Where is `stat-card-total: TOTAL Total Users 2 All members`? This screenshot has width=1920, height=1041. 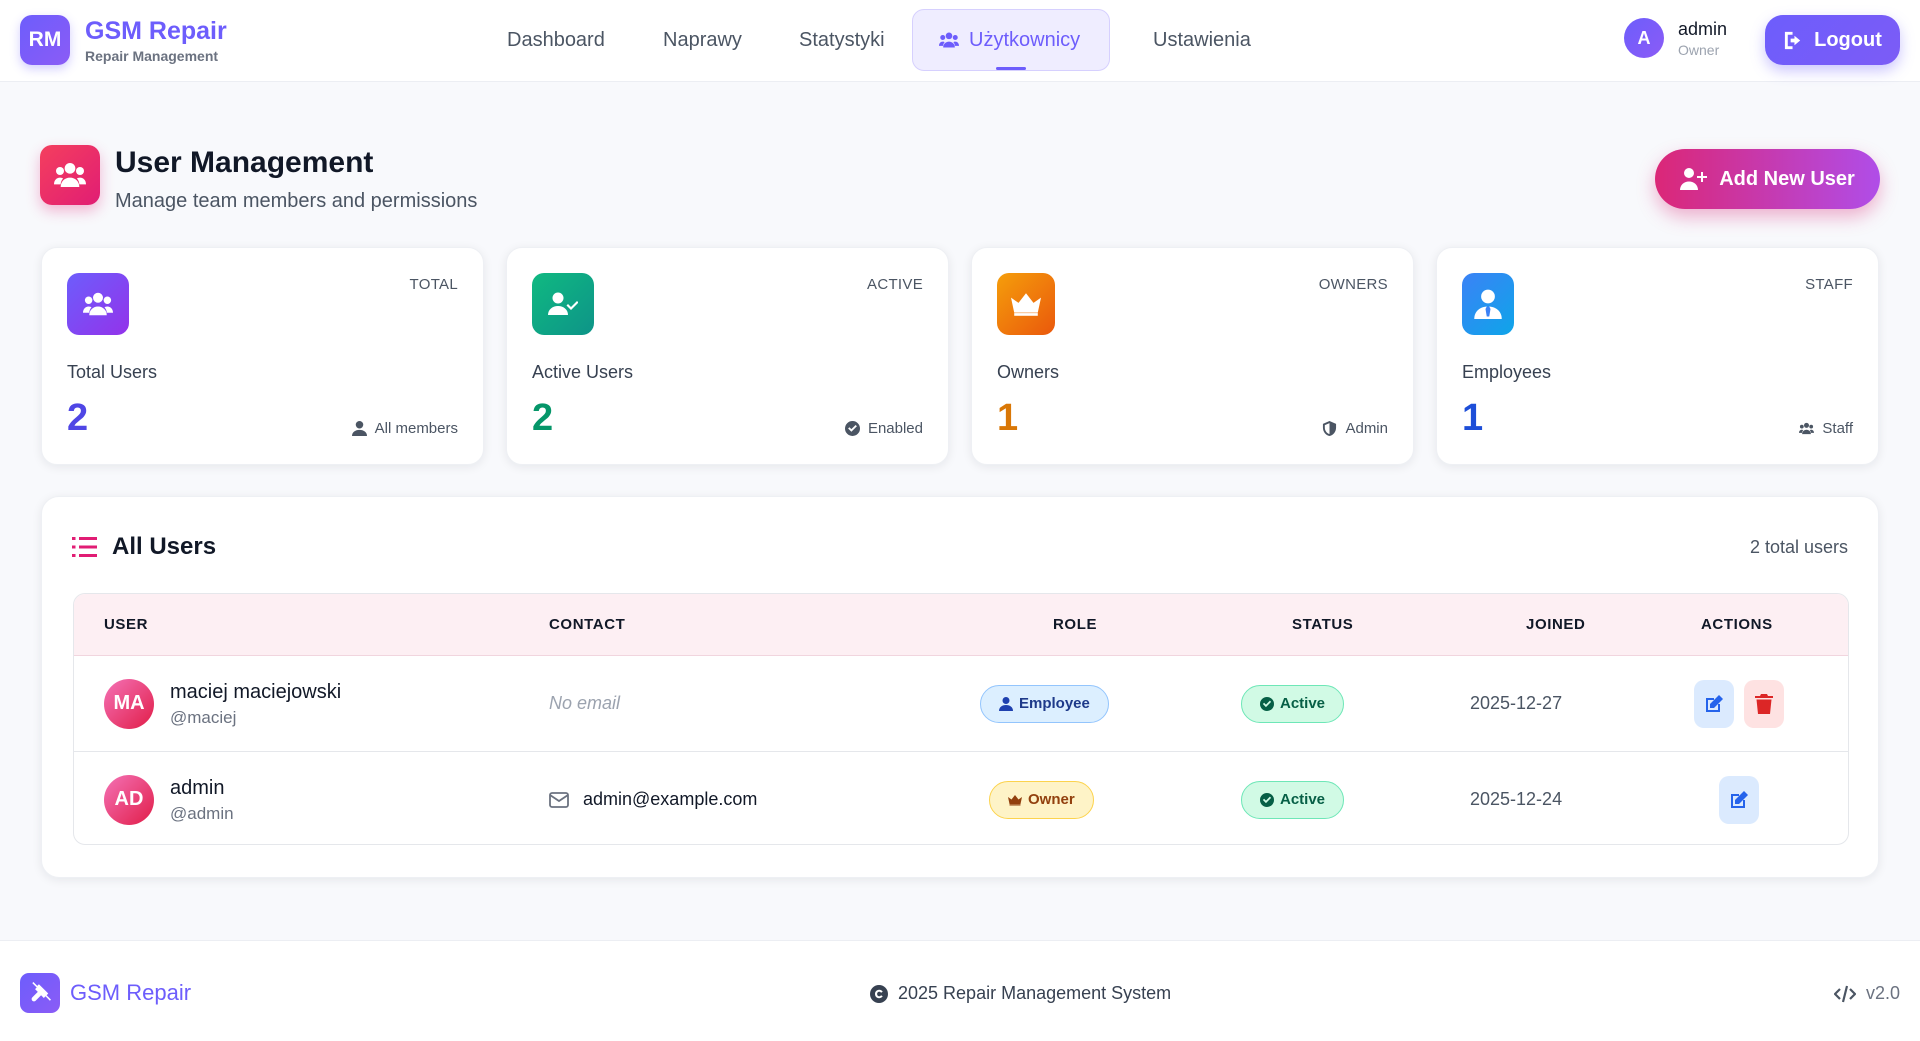 stat-card-total: TOTAL Total Users 2 All members is located at coordinates (262, 356).